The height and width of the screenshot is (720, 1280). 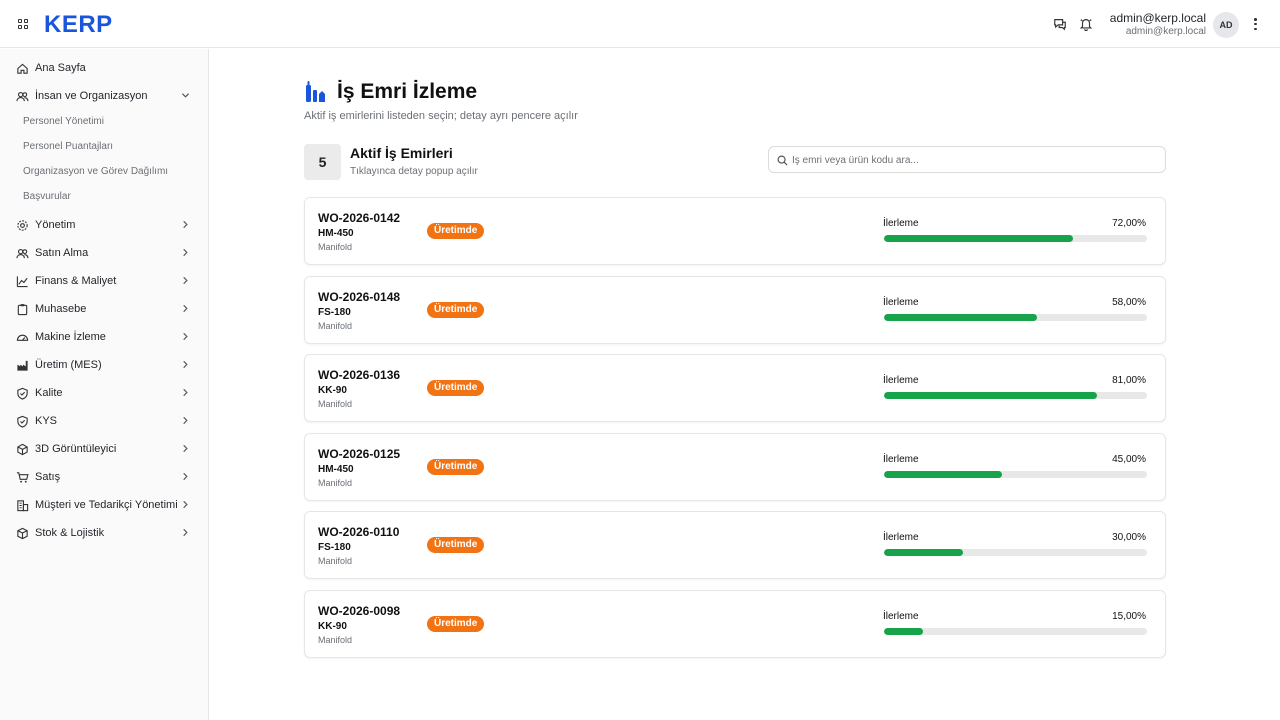 I want to click on work-order-id: WO-2026-0098, so click(x=359, y=611).